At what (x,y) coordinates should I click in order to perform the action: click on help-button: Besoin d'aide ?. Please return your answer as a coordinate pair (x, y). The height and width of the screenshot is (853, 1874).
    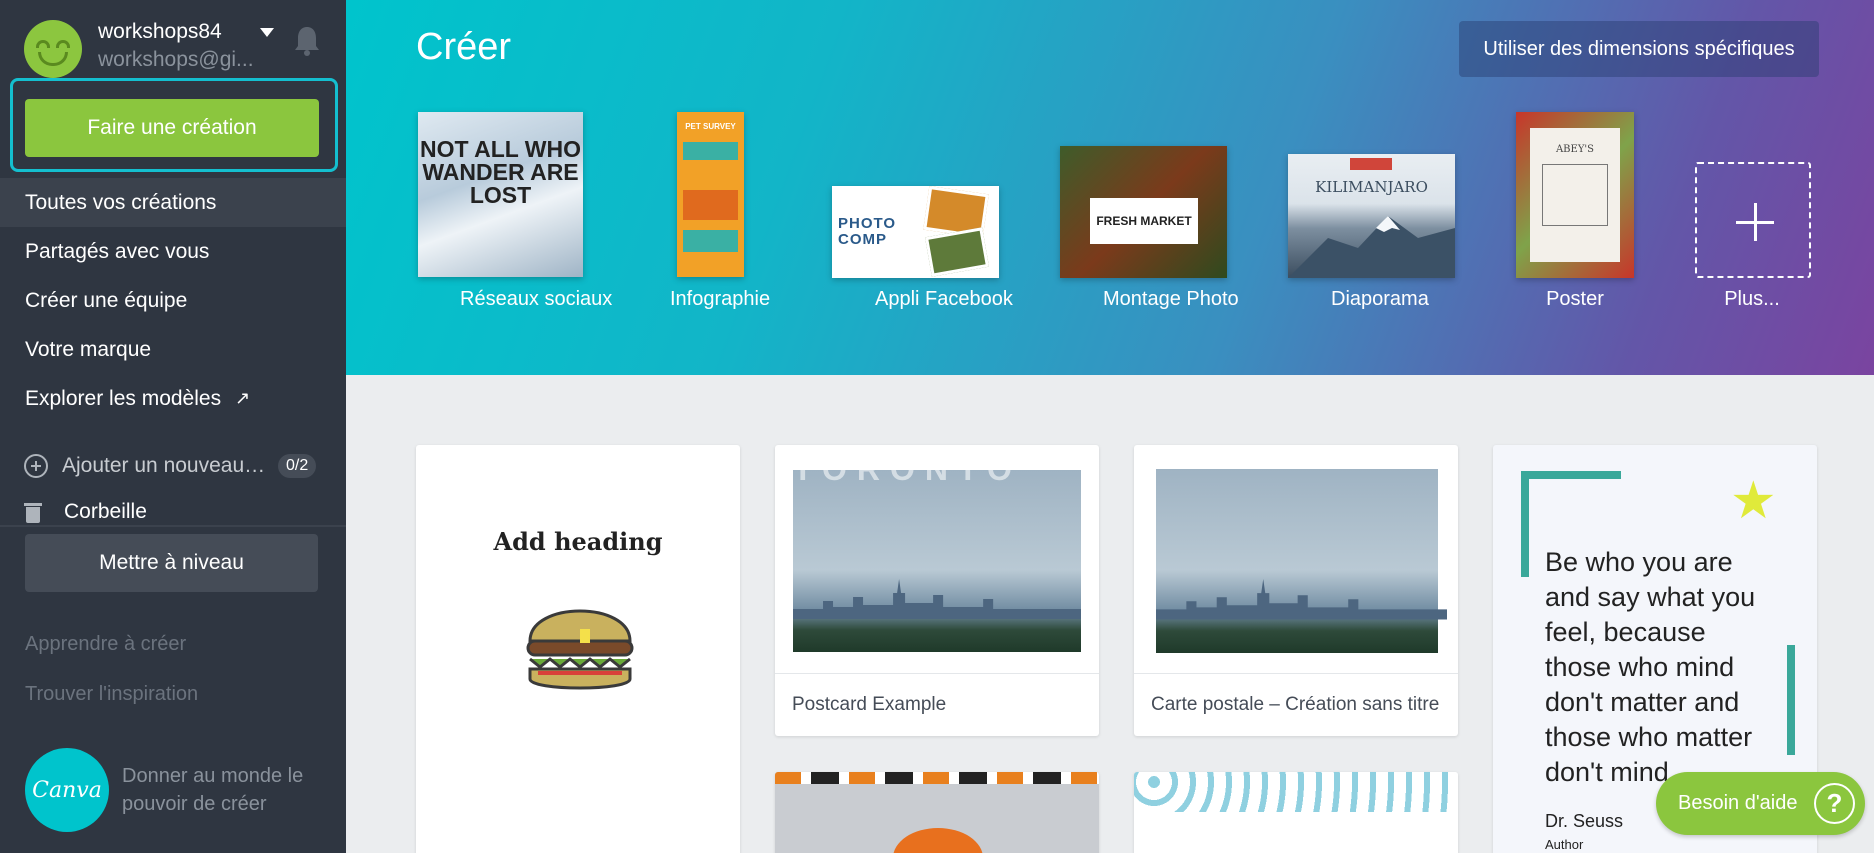
    Looking at the image, I should click on (1760, 803).